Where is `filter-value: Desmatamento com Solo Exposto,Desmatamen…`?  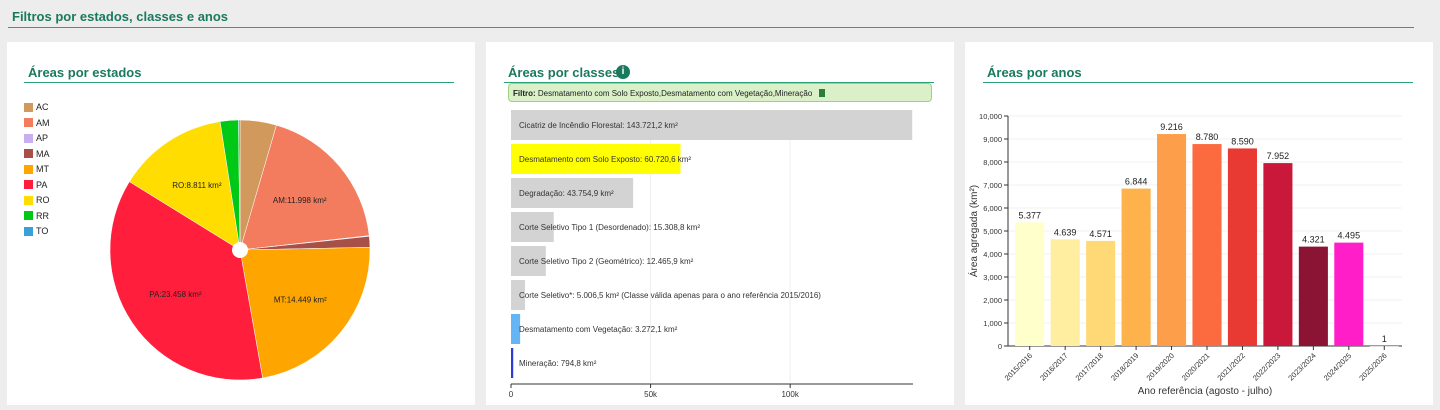
filter-value: Desmatamento com Solo Exposto,Desmatamen… is located at coordinates (675, 93).